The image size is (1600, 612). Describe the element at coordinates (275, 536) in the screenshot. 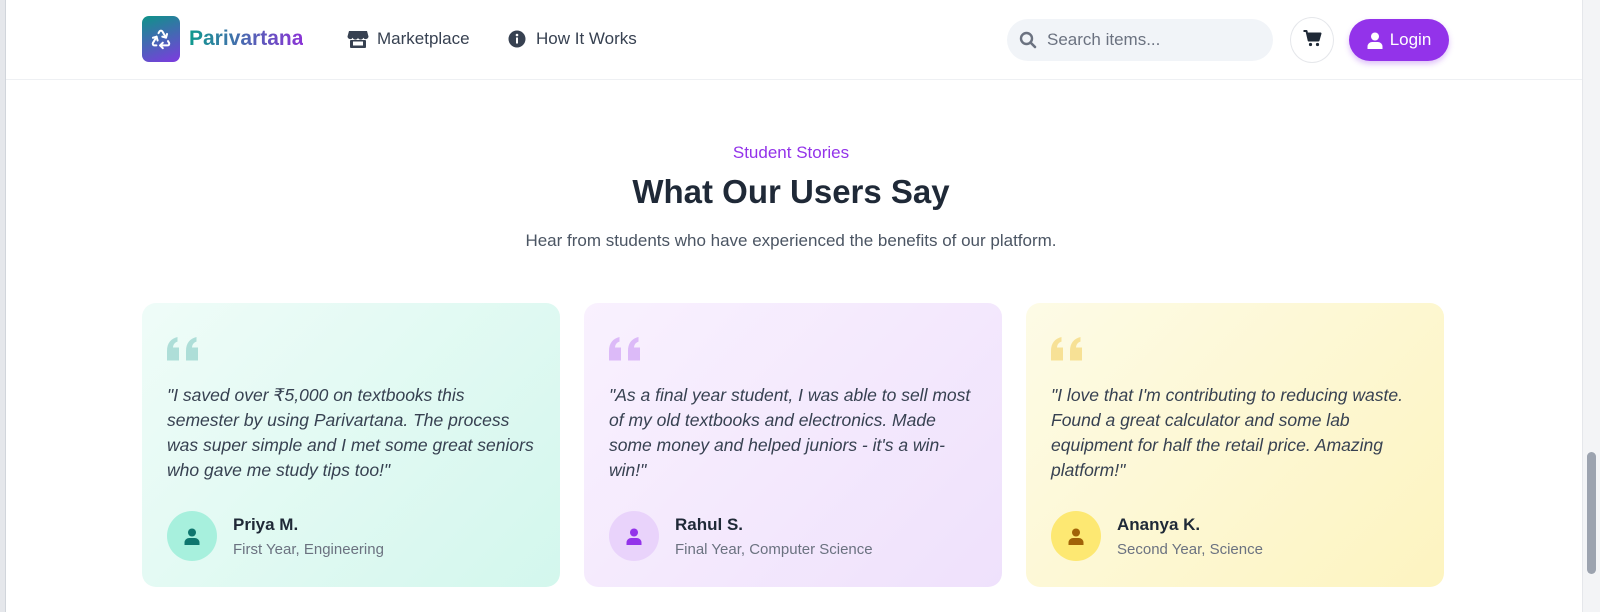

I see `testimonial-author: Priya M. First Year, Engineering` at that location.